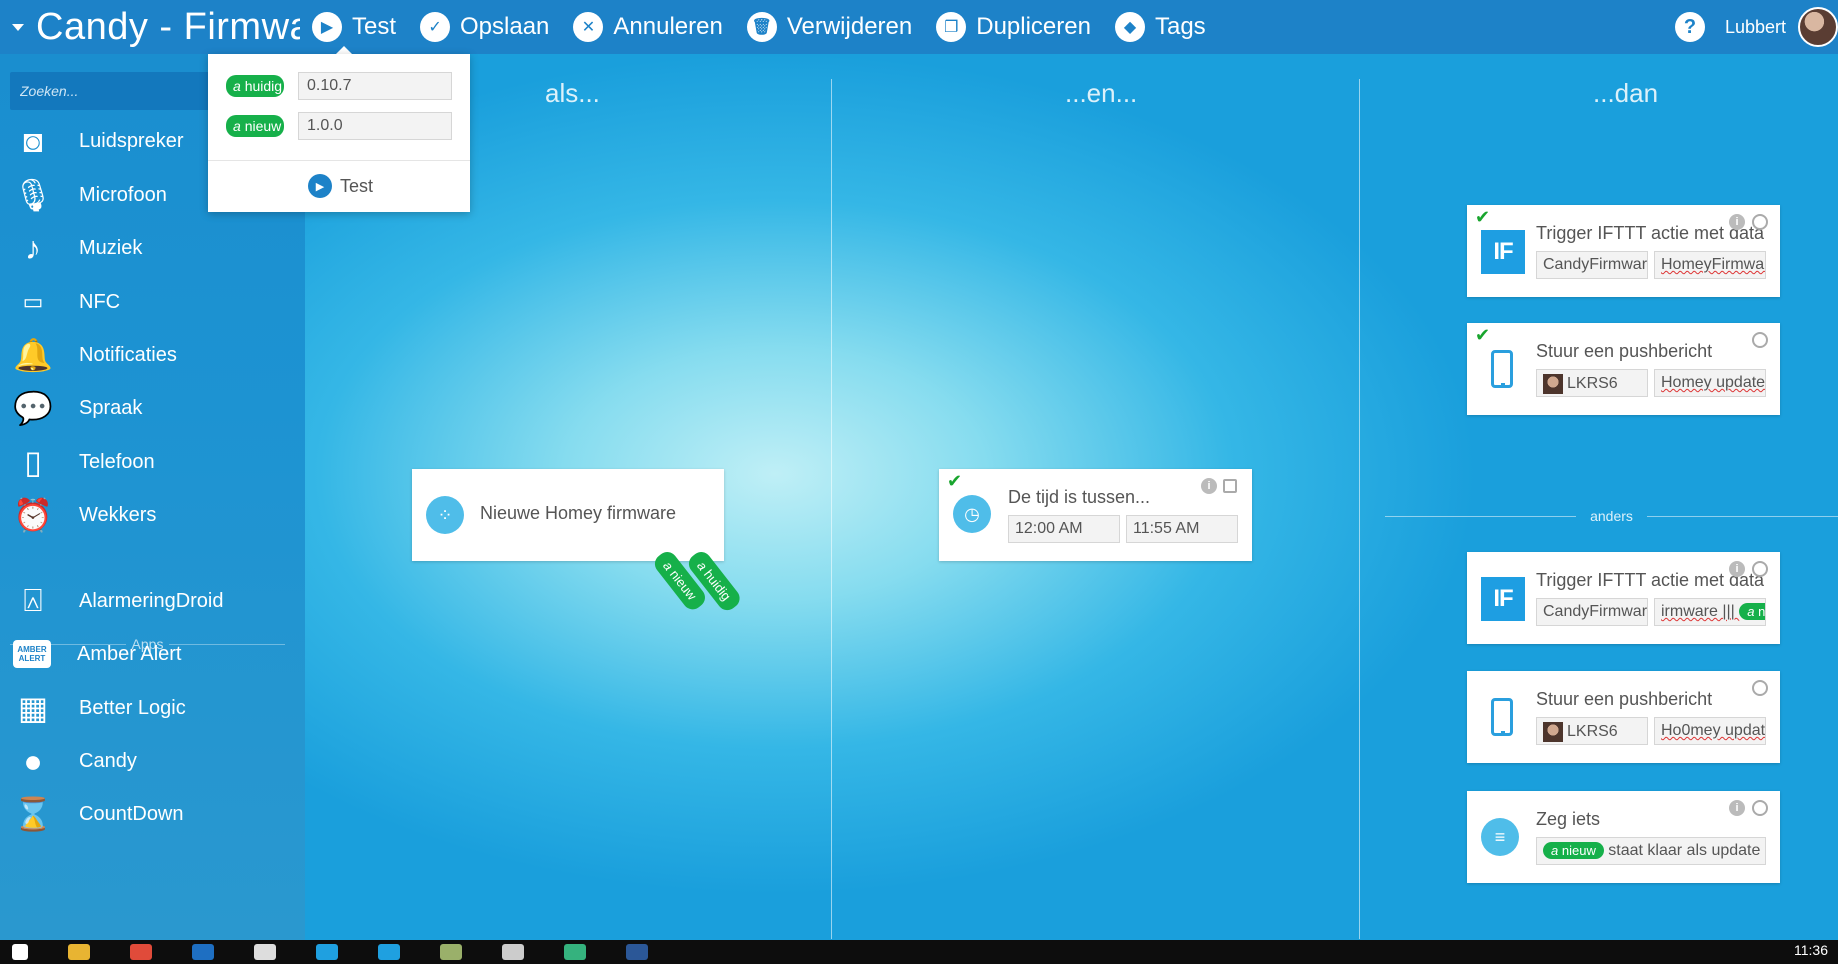  I want to click on search-input, so click(110, 91).